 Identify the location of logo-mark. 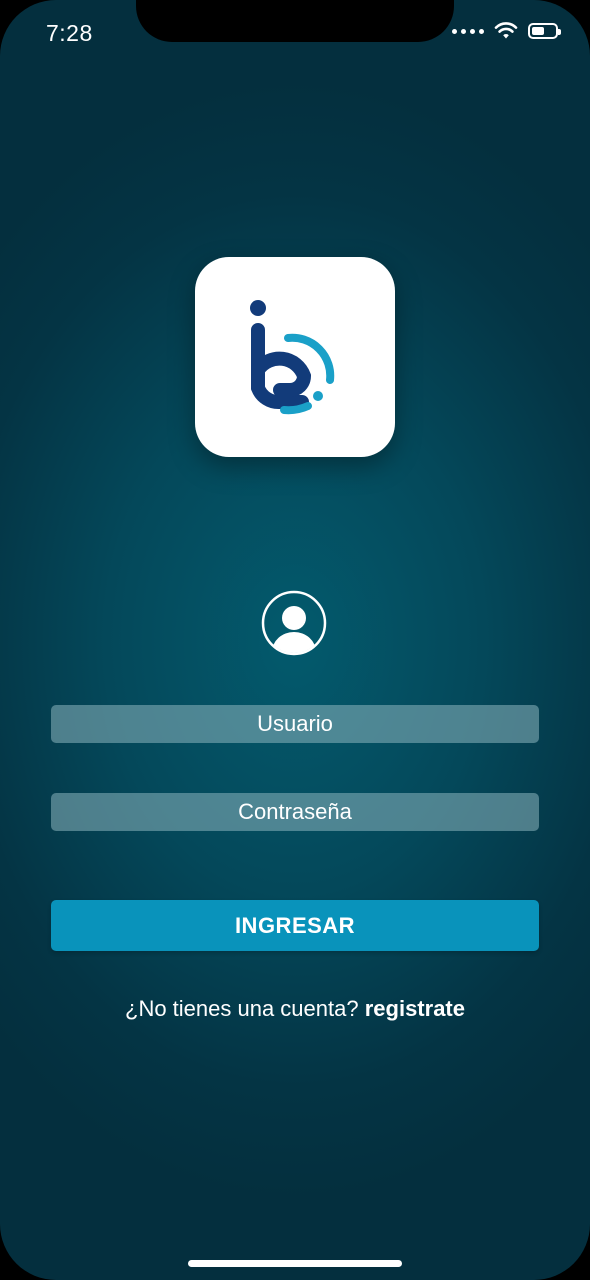
(292, 357).